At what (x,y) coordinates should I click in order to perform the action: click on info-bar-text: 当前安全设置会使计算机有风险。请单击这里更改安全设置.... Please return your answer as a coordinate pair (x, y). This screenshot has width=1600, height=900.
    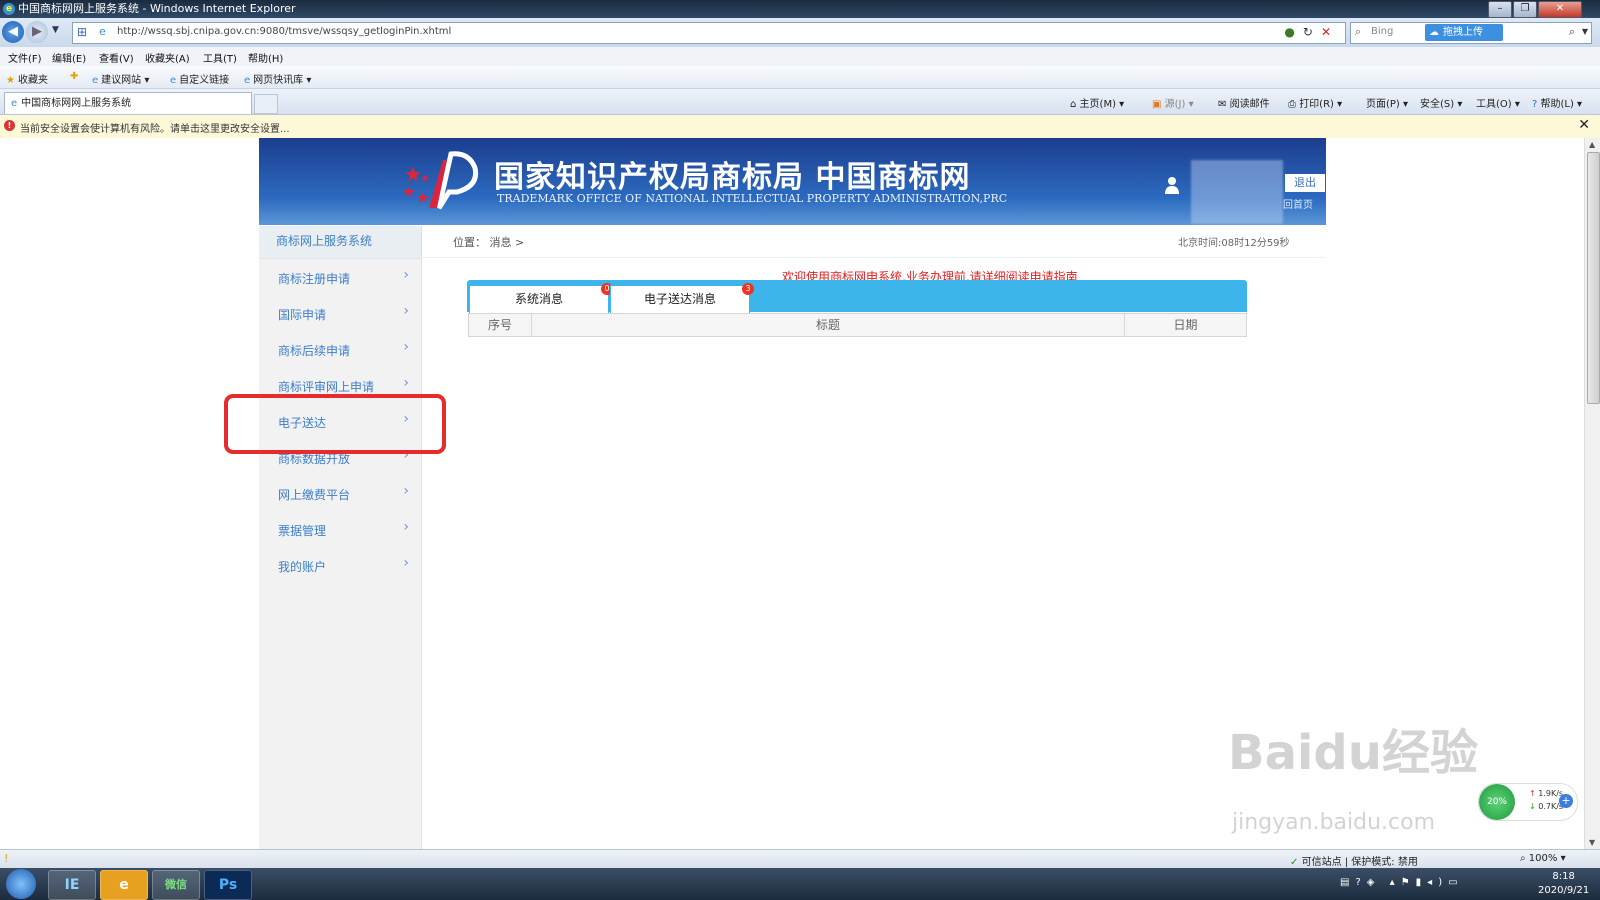
    Looking at the image, I should click on (155, 127).